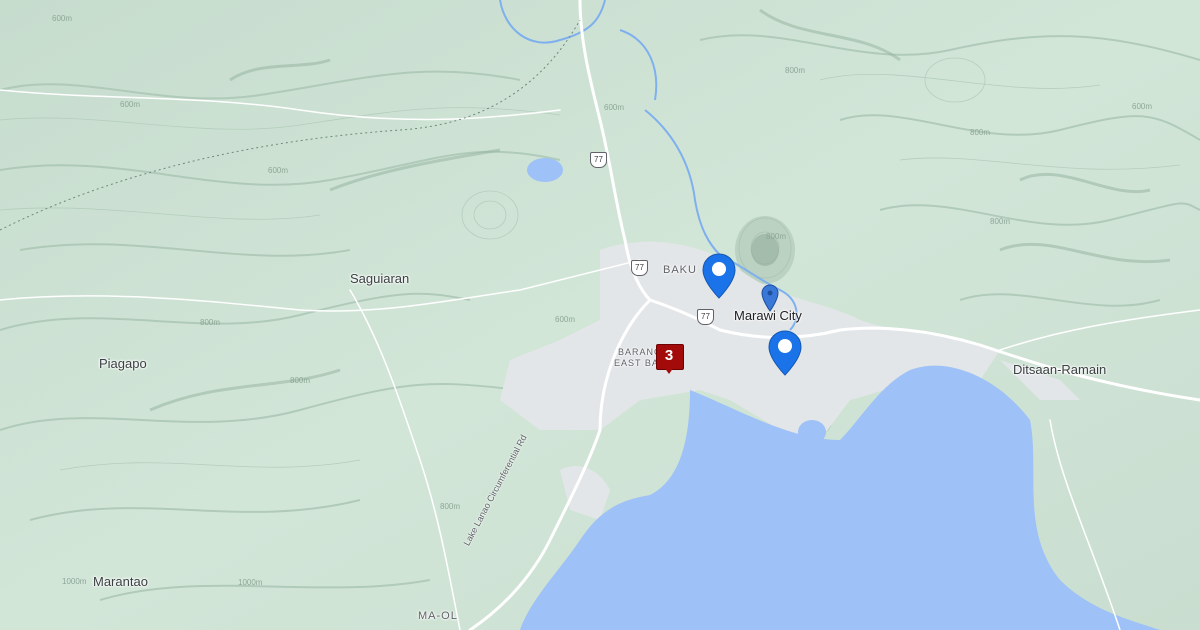 This screenshot has width=1200, height=630. Describe the element at coordinates (438, 616) in the screenshot. I see `place-label-ma-ol: MA-OL` at that location.